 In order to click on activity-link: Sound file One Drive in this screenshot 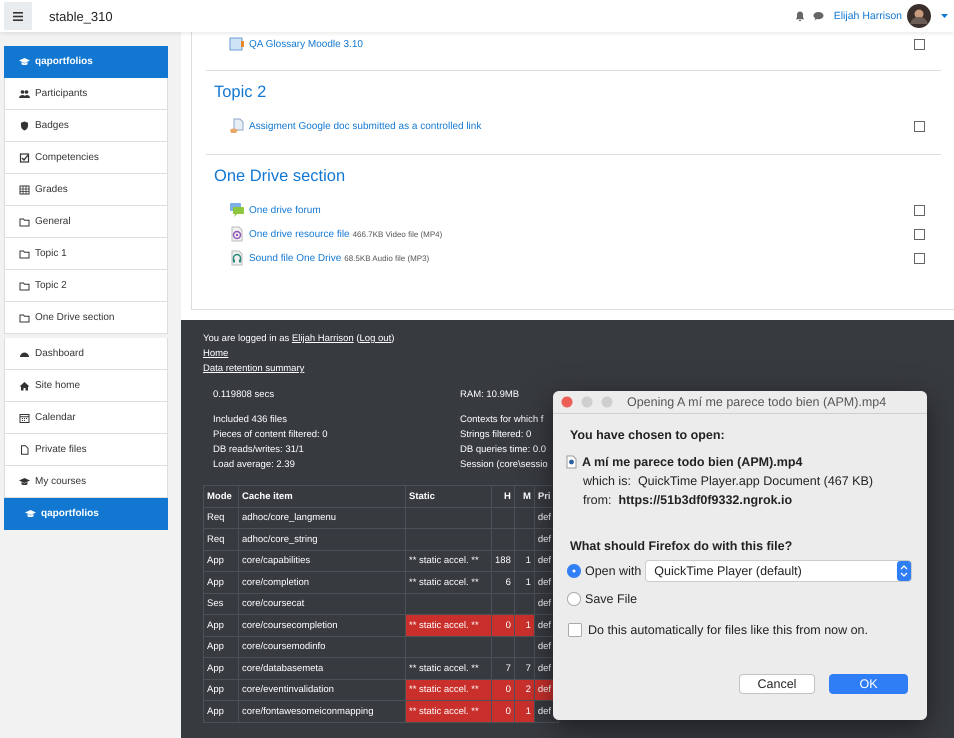, I will do `click(295, 258)`.